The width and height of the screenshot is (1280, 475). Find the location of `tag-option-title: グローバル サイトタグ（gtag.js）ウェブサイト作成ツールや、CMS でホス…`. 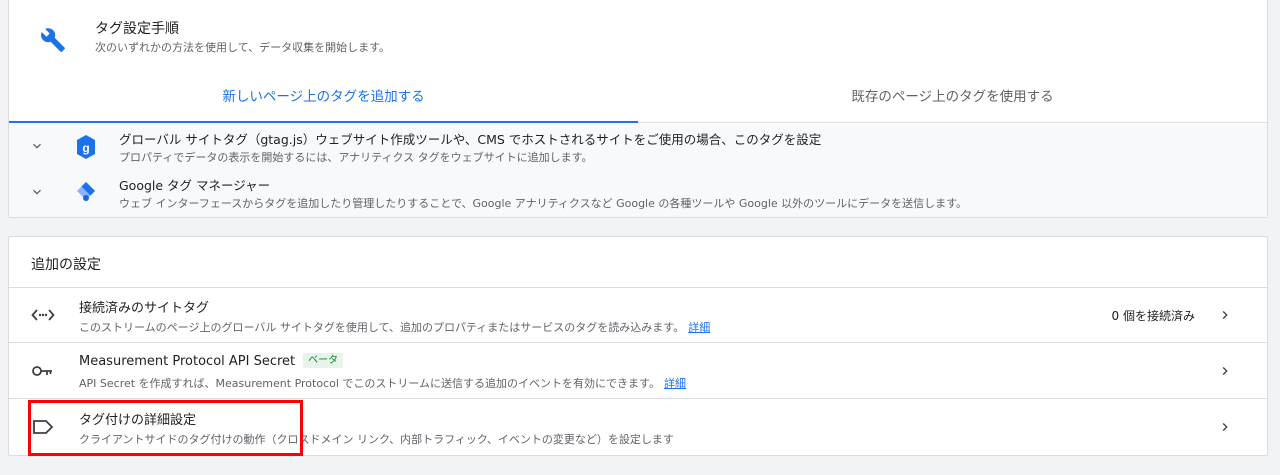

tag-option-title: グローバル サイトタグ（gtag.js）ウェブサイト作成ツールや、CMS でホス… is located at coordinates (470, 139).